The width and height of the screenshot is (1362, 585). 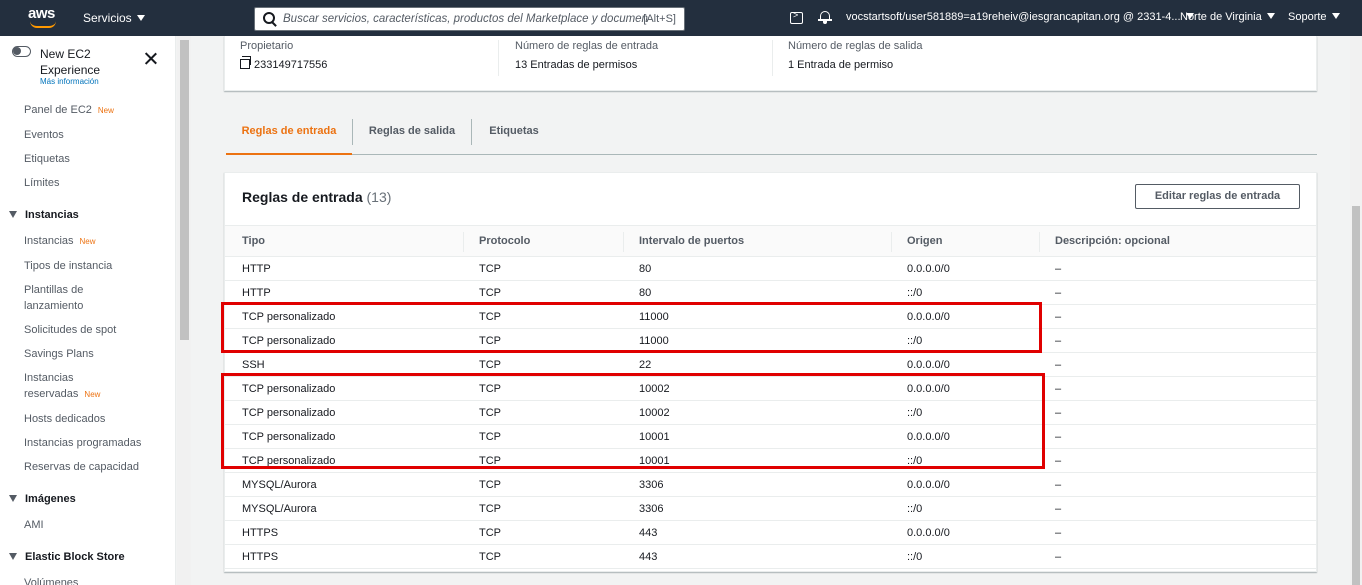 I want to click on aws-logo: aws, so click(x=43, y=18).